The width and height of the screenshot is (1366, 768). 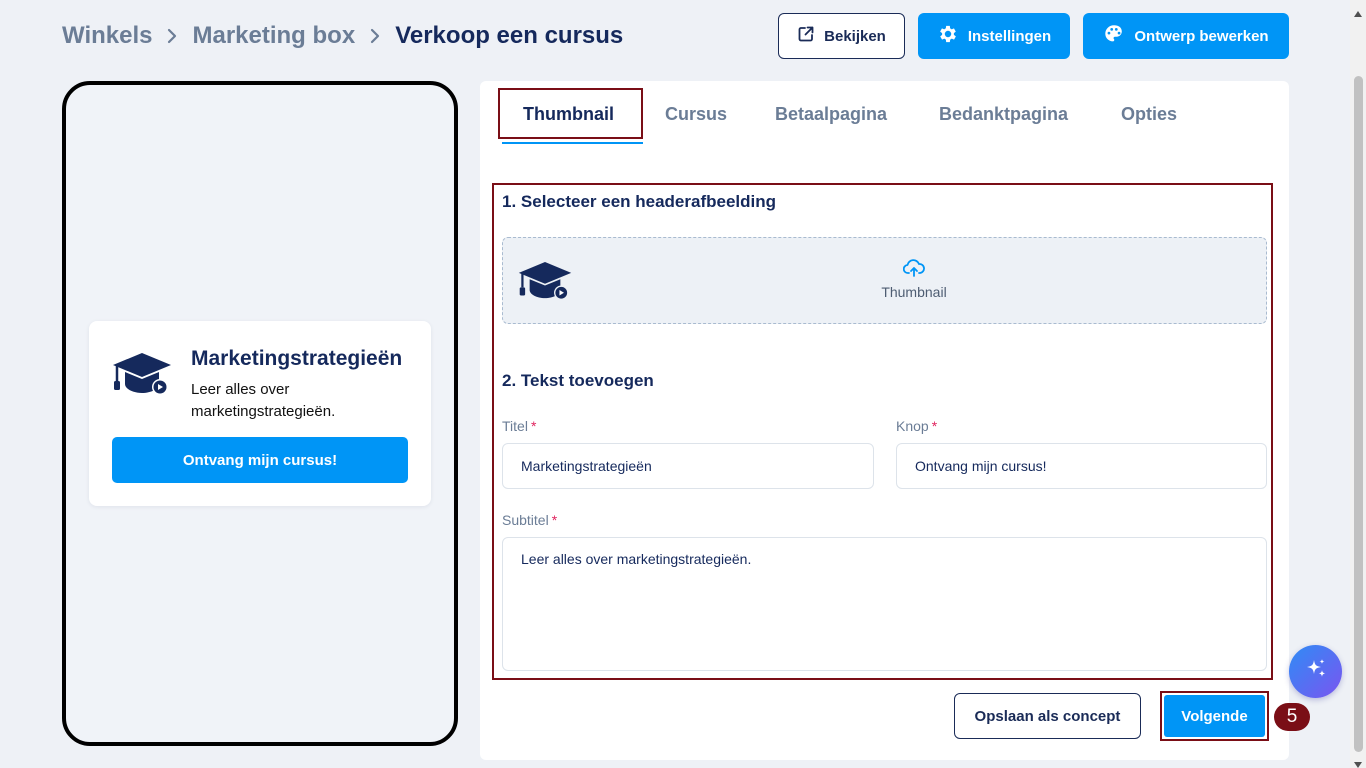 I want to click on save-draft-button: Opslaan als concept, so click(x=1047, y=716).